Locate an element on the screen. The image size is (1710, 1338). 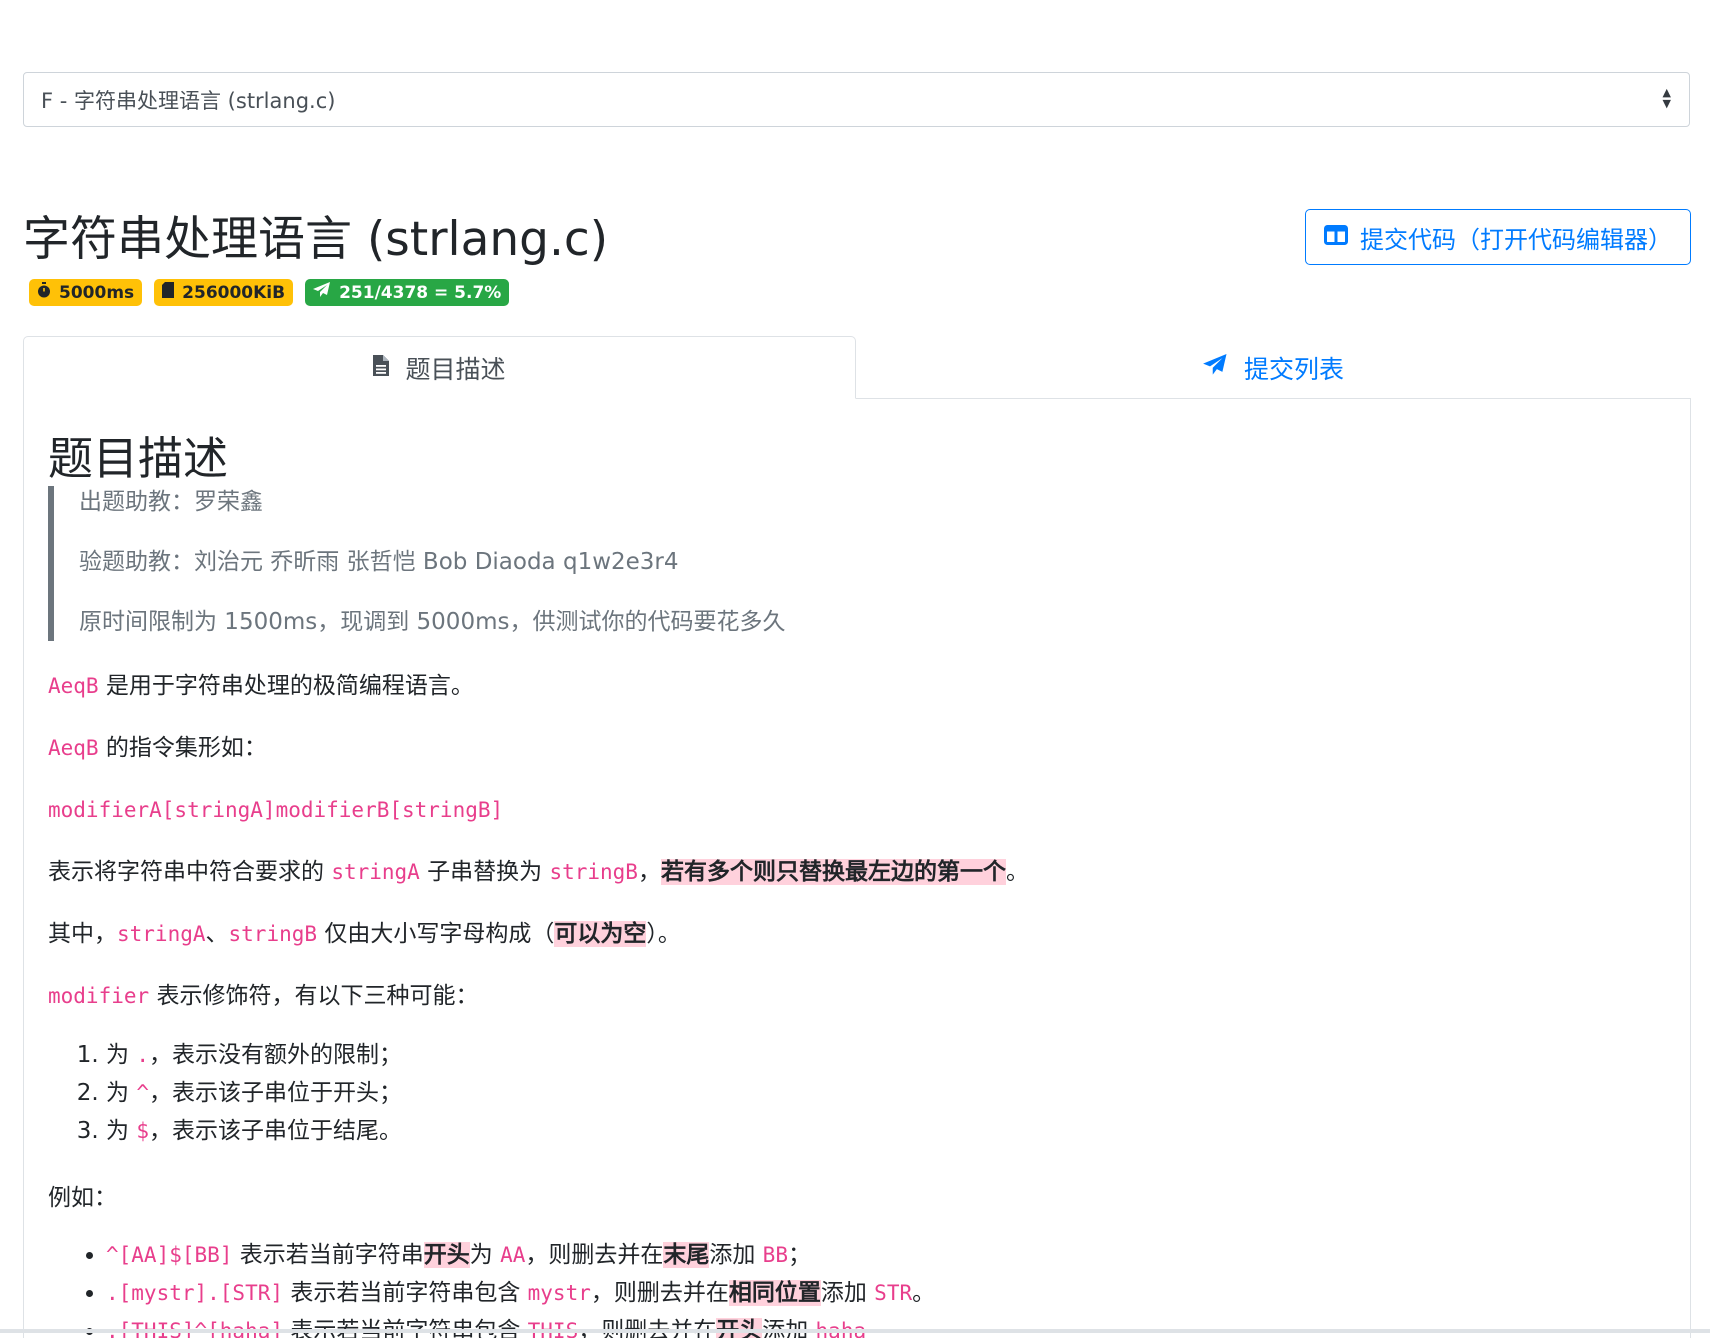
list-item: 为 ^，表示该子串位于开头； is located at coordinates (254, 1093).